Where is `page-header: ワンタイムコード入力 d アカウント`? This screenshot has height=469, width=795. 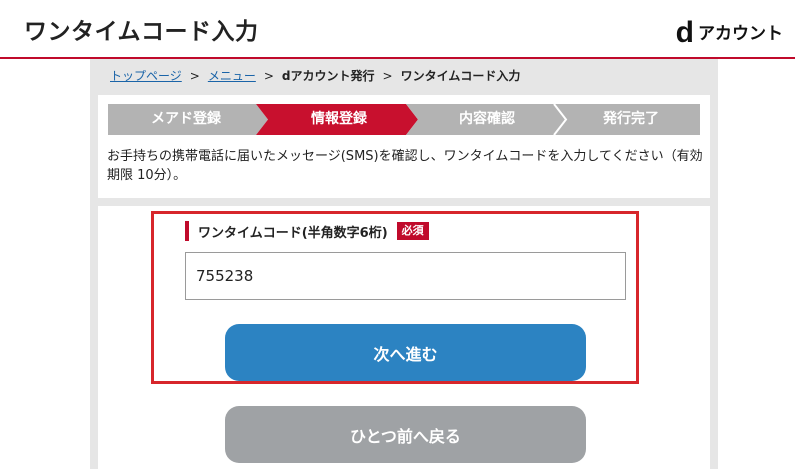
page-header: ワンタイムコード入力 d アカウント is located at coordinates (397, 29).